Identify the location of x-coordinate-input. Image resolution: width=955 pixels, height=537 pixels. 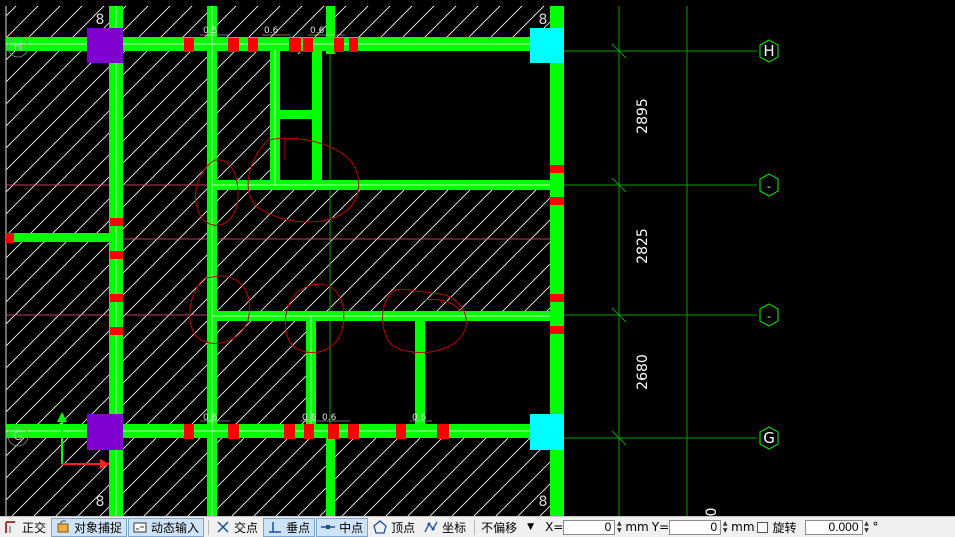
(589, 527).